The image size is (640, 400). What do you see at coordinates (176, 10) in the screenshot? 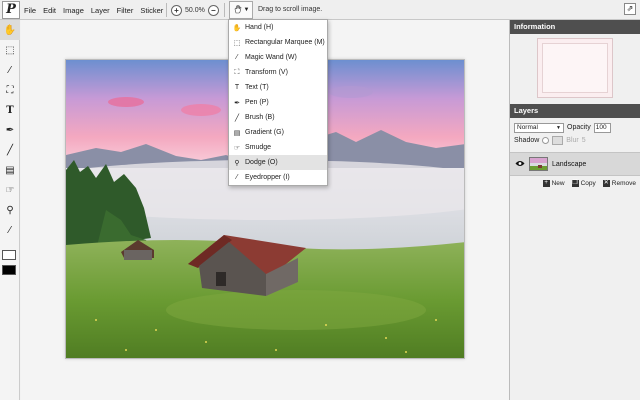
I see `zoom-in-button: +` at bounding box center [176, 10].